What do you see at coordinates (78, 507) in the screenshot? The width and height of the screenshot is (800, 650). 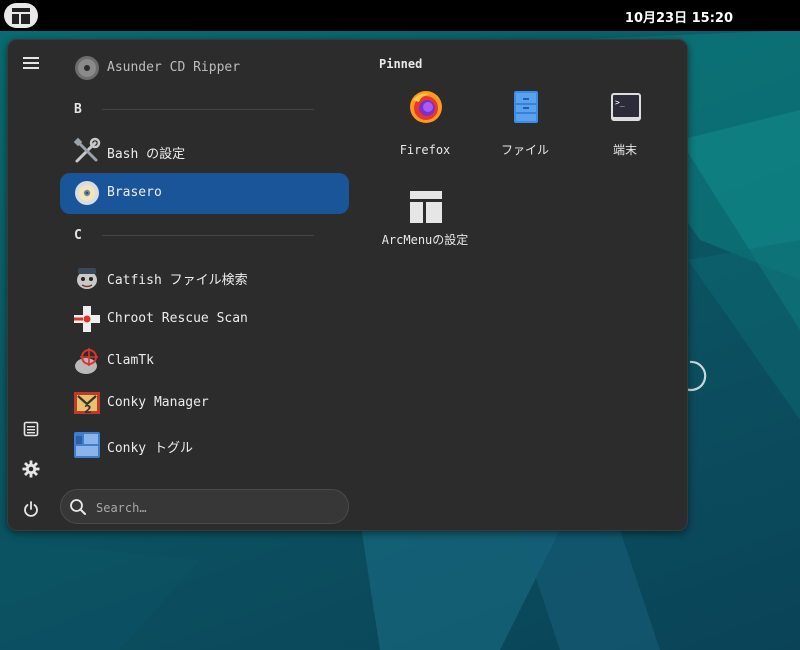 I see `search-icon` at bounding box center [78, 507].